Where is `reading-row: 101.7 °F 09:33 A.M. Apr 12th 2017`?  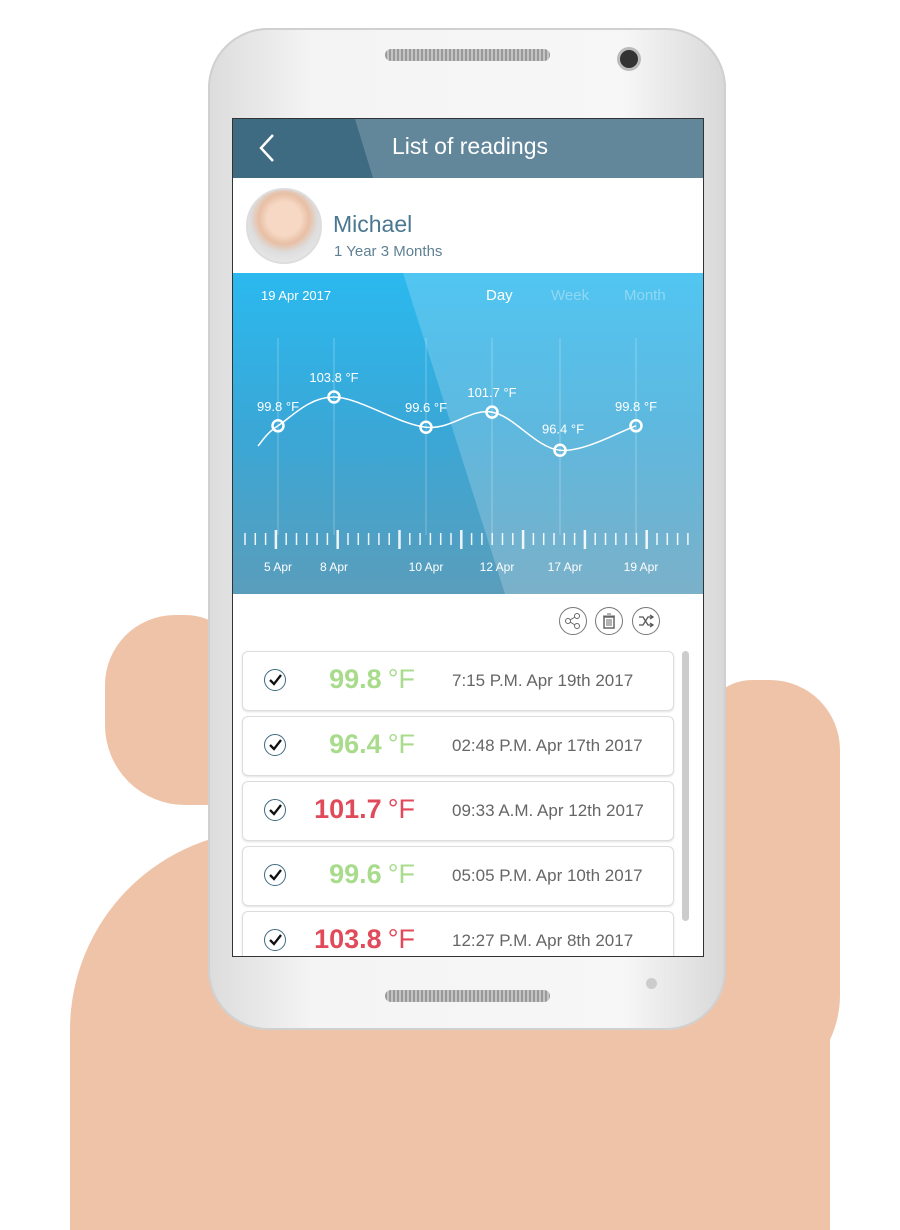 reading-row: 101.7 °F 09:33 A.M. Apr 12th 2017 is located at coordinates (458, 811).